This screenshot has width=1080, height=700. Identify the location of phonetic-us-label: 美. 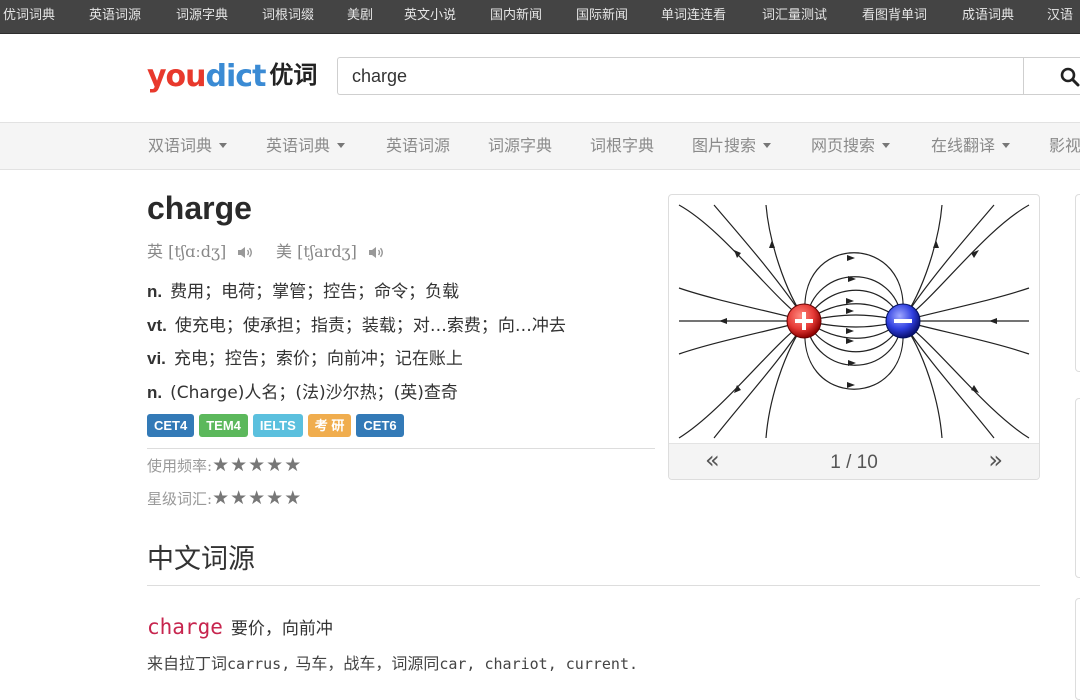
(284, 251).